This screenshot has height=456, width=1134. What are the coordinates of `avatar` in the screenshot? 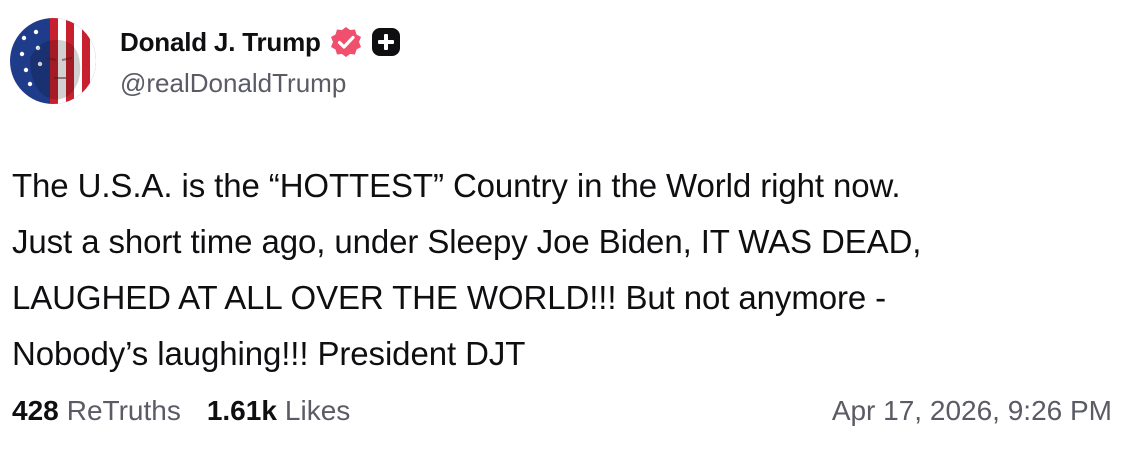 It's located at (53, 61).